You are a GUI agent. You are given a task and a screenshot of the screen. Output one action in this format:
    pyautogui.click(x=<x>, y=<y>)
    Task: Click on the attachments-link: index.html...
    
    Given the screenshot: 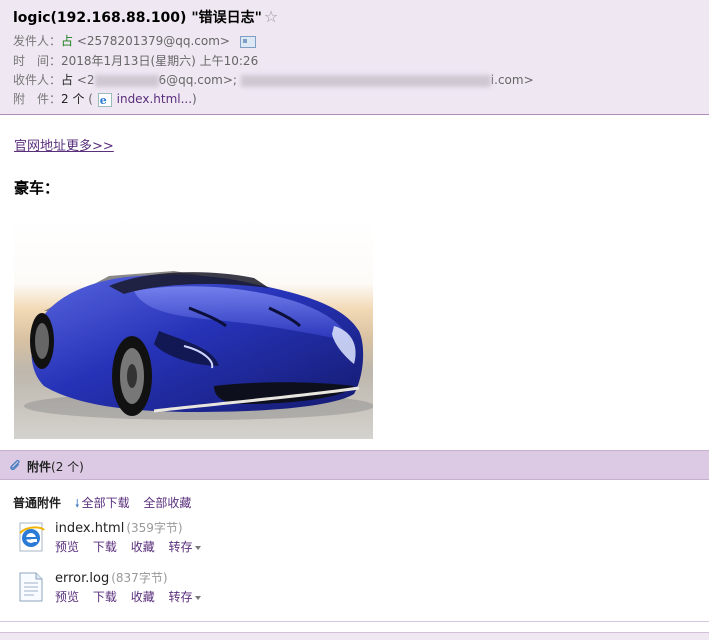 What is the action you would take?
    pyautogui.click(x=154, y=99)
    